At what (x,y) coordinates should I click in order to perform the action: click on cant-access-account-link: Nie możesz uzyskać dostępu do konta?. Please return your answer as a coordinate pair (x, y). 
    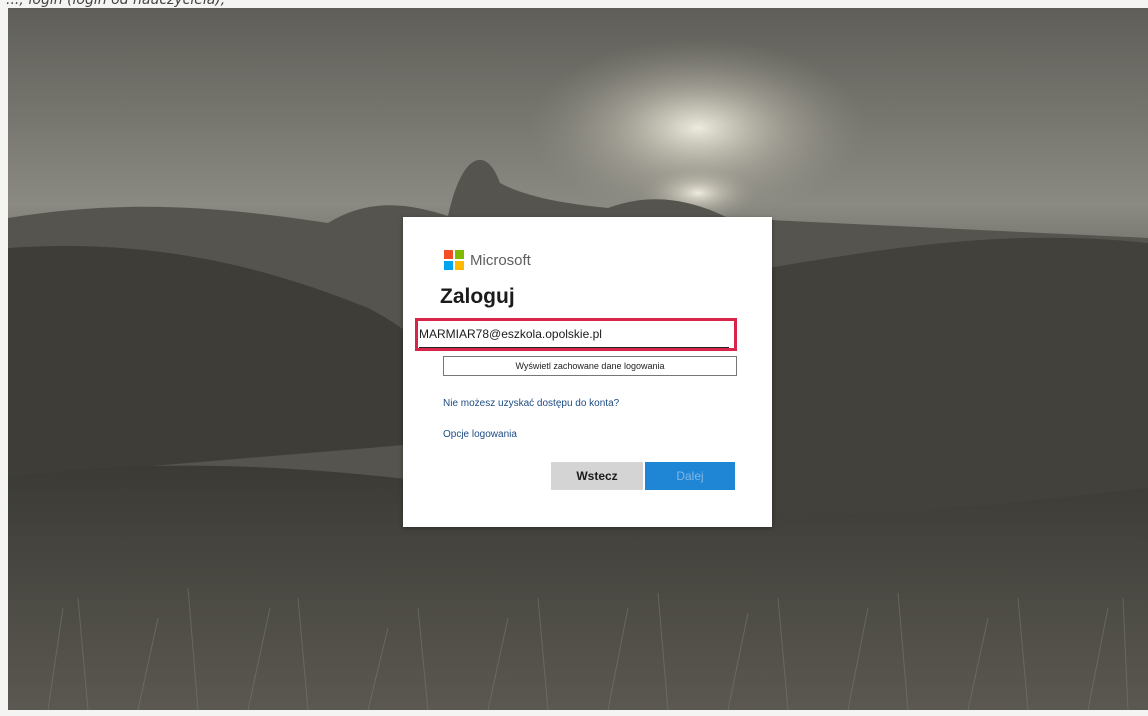
    Looking at the image, I should click on (531, 403).